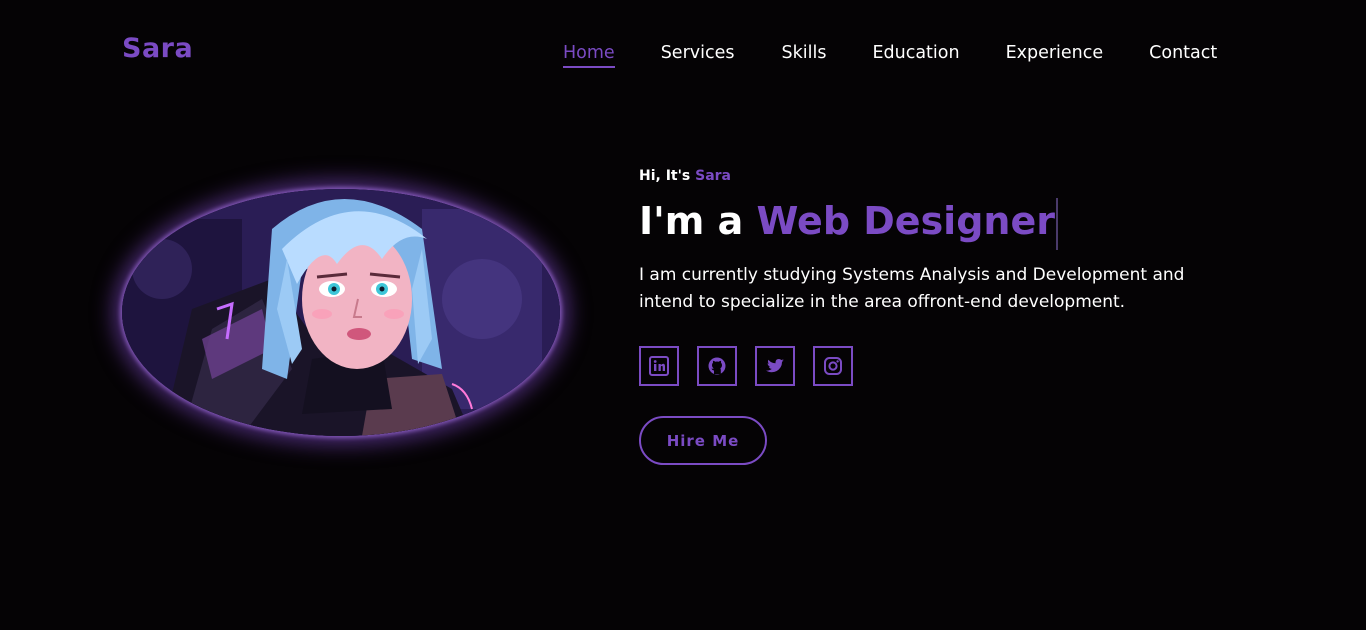  I want to click on logo: Sara, so click(157, 48).